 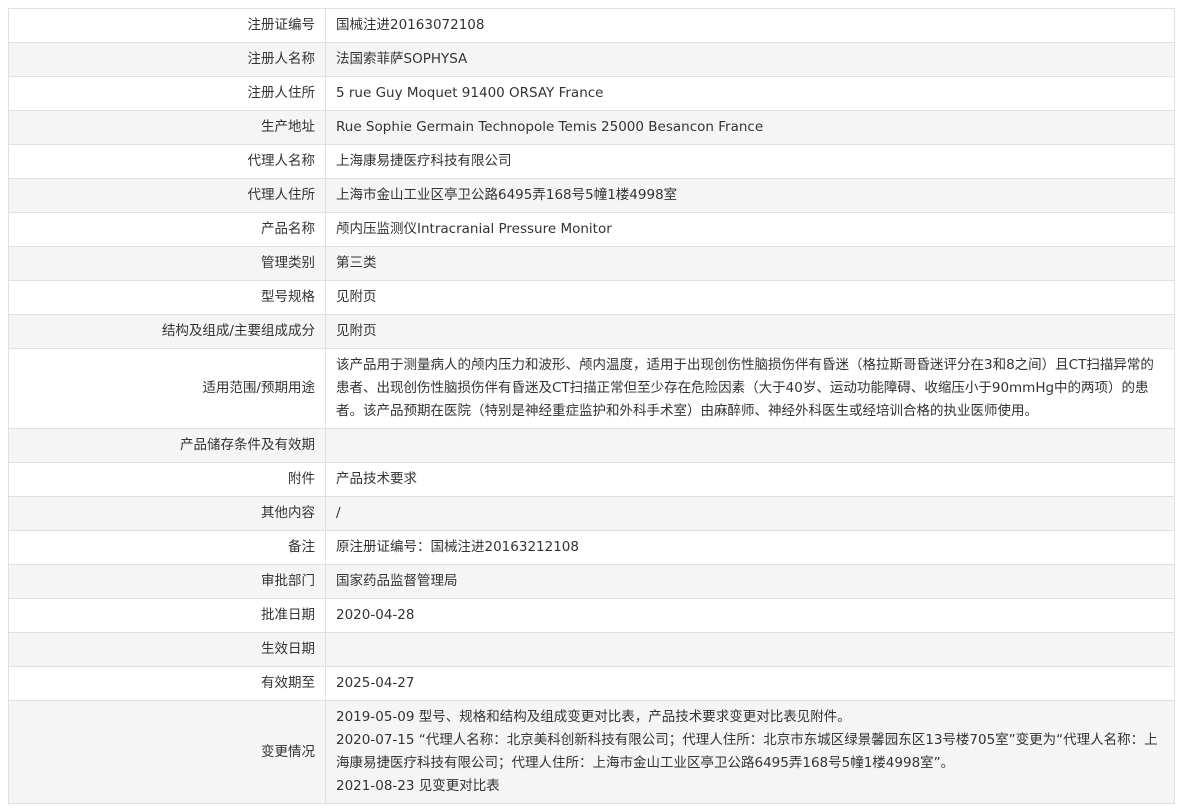 I want to click on row-agent-name: 代理人名称 上海康易捷医疗科技有限公司, so click(x=591, y=161).